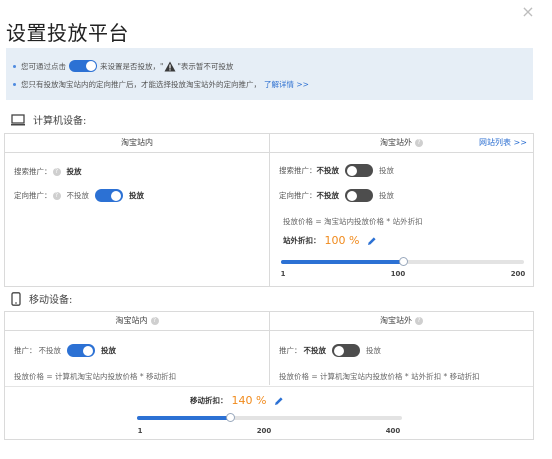 Image resolution: width=552 pixels, height=459 pixels. Describe the element at coordinates (132, 66) in the screenshot. I see `notice-line1-mid: 来设置是否投放，"` at that location.